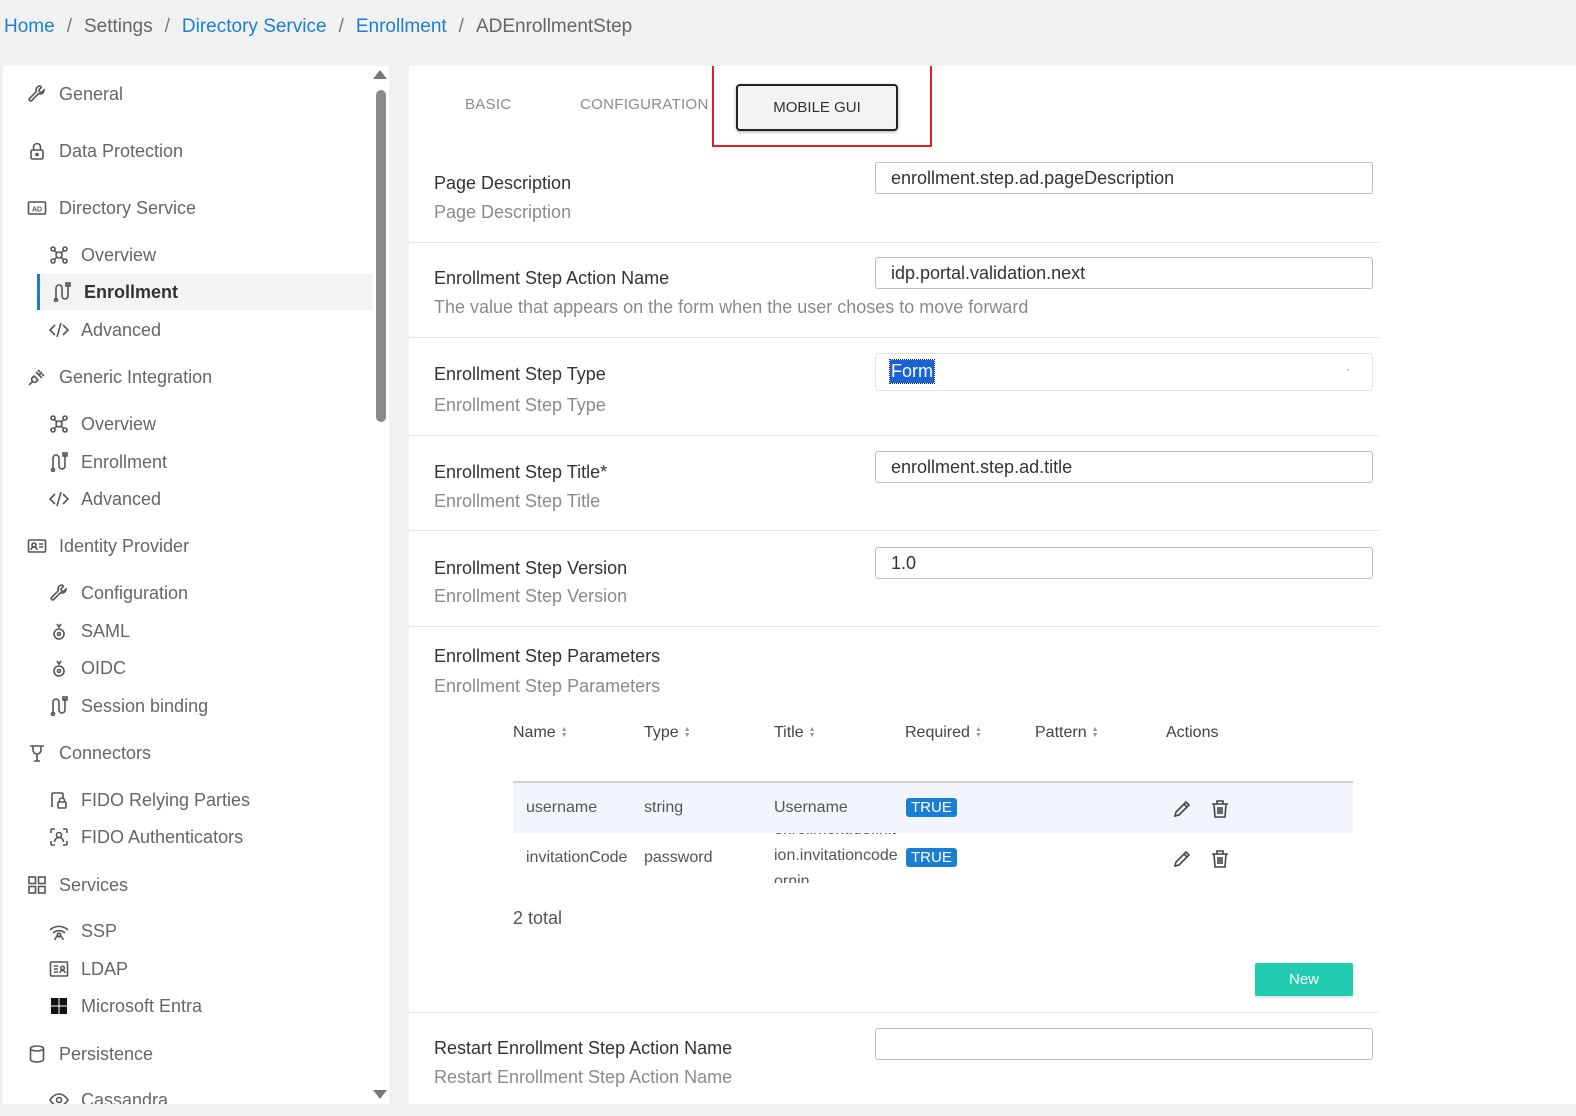 The height and width of the screenshot is (1116, 1576). What do you see at coordinates (205, 292) in the screenshot?
I see `sidebar-item-ds-enrollment: Enrollment` at bounding box center [205, 292].